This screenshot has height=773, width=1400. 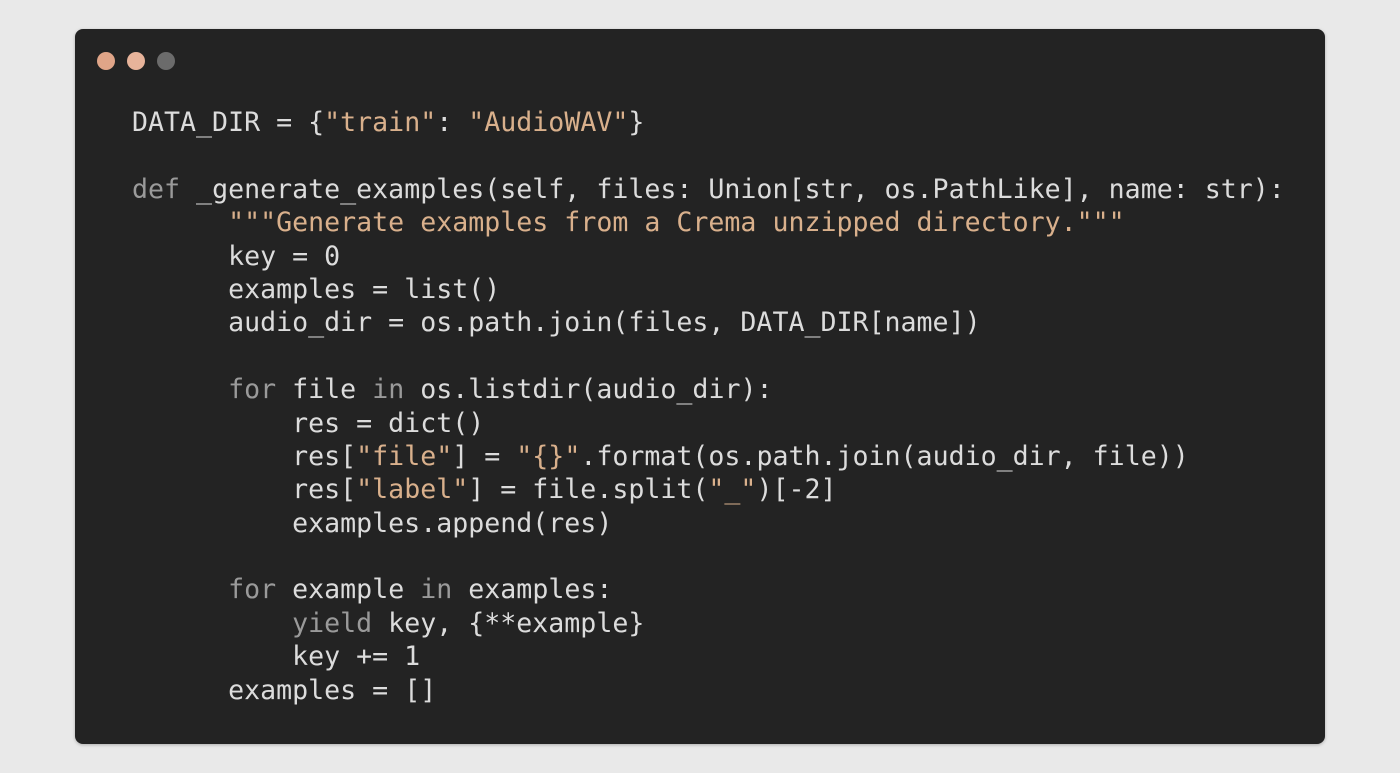 What do you see at coordinates (324, 390) in the screenshot?
I see `code-text: file` at bounding box center [324, 390].